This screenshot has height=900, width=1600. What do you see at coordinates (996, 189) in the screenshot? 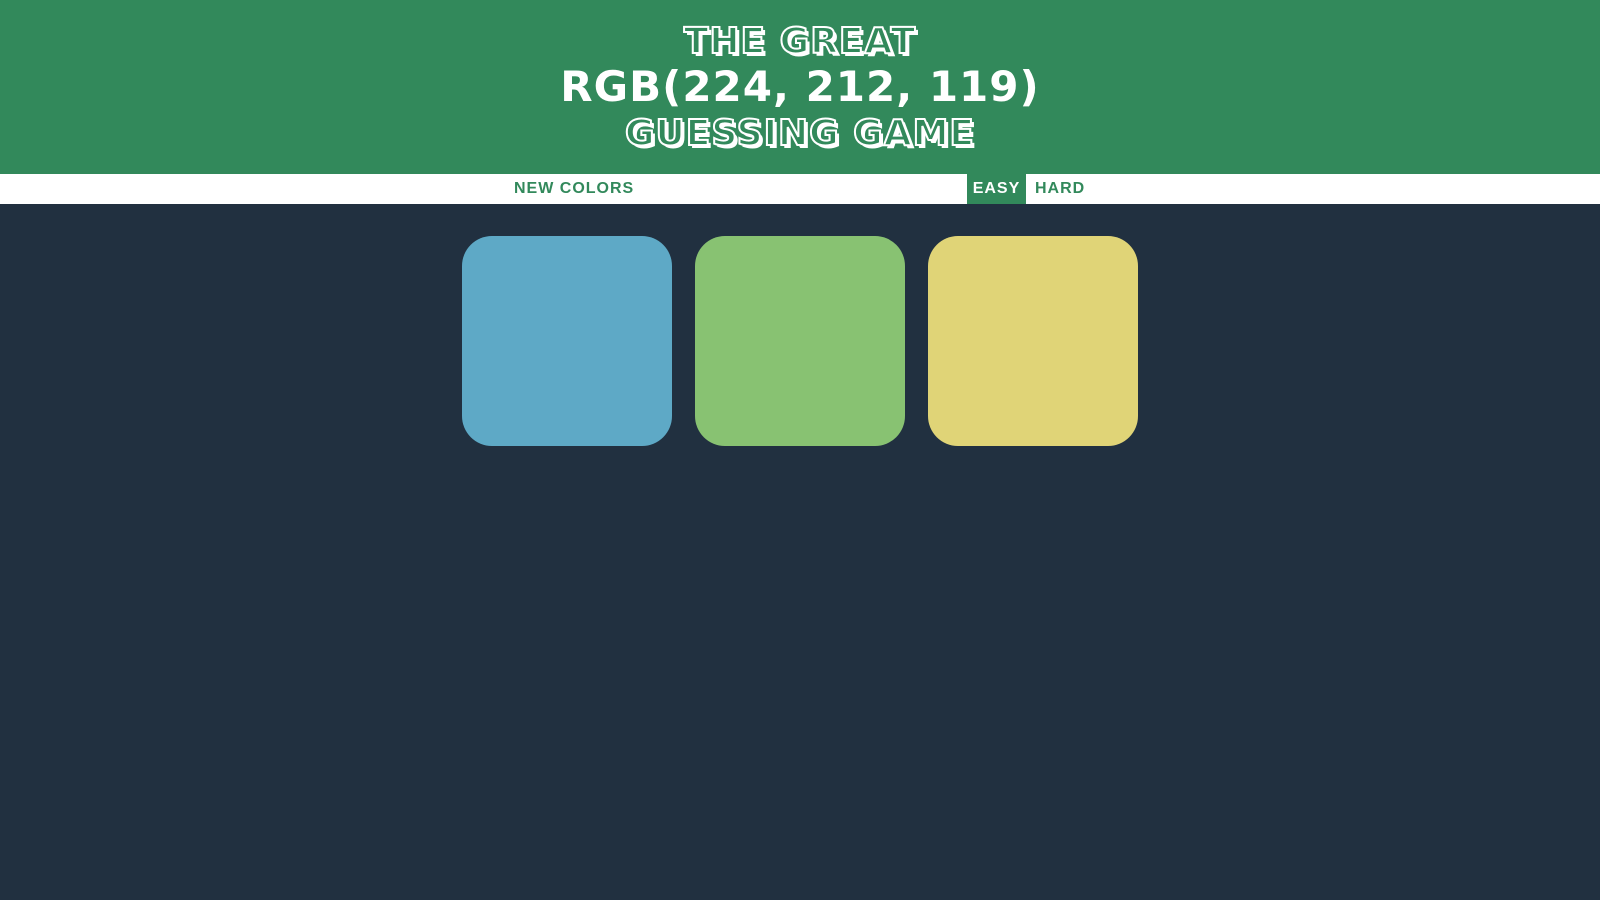
I see `easy-mode-button: EASY` at bounding box center [996, 189].